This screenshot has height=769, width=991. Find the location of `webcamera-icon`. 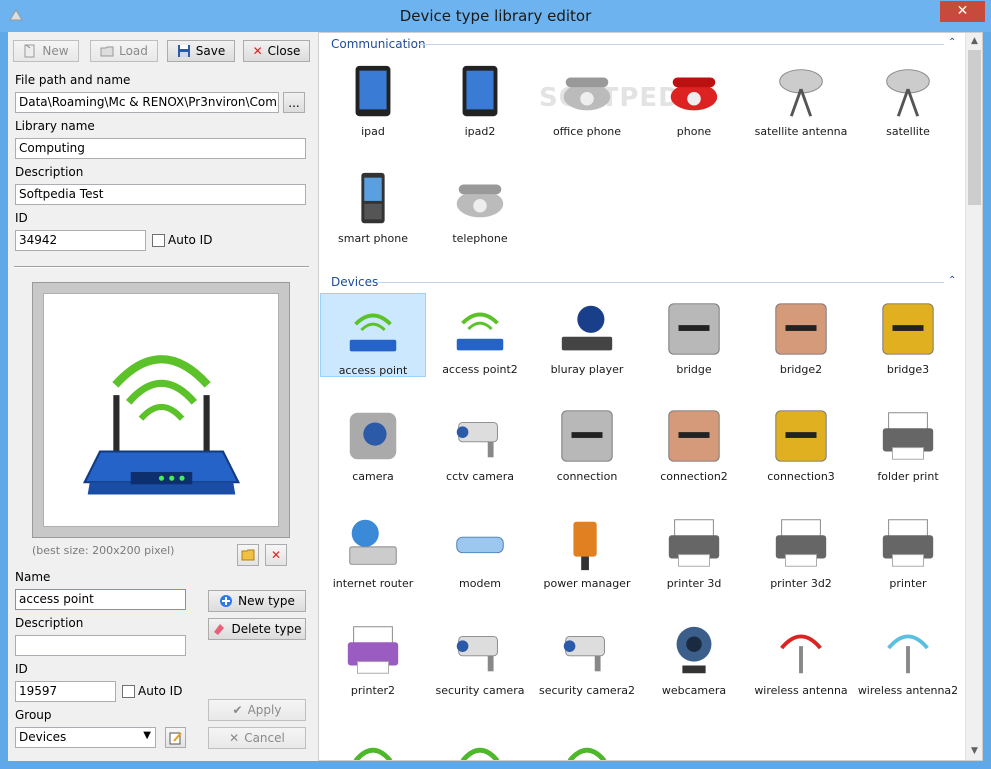

webcamera-icon is located at coordinates (694, 650).